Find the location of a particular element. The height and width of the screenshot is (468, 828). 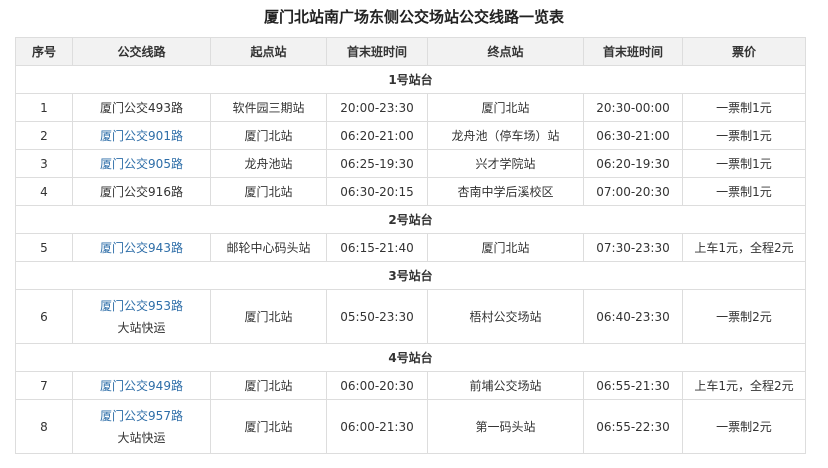

cell-seq: 1 is located at coordinates (44, 107).